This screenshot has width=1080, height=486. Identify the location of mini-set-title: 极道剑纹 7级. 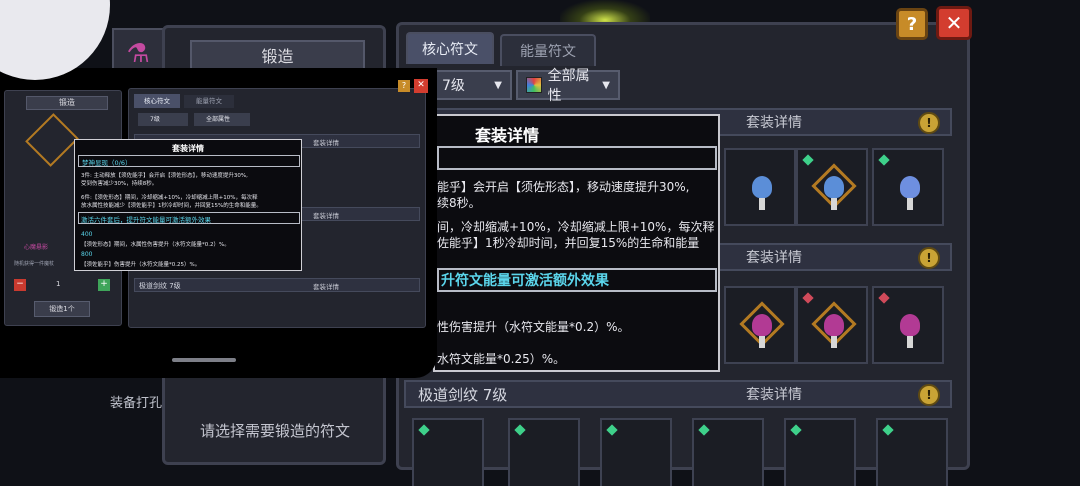
(160, 286).